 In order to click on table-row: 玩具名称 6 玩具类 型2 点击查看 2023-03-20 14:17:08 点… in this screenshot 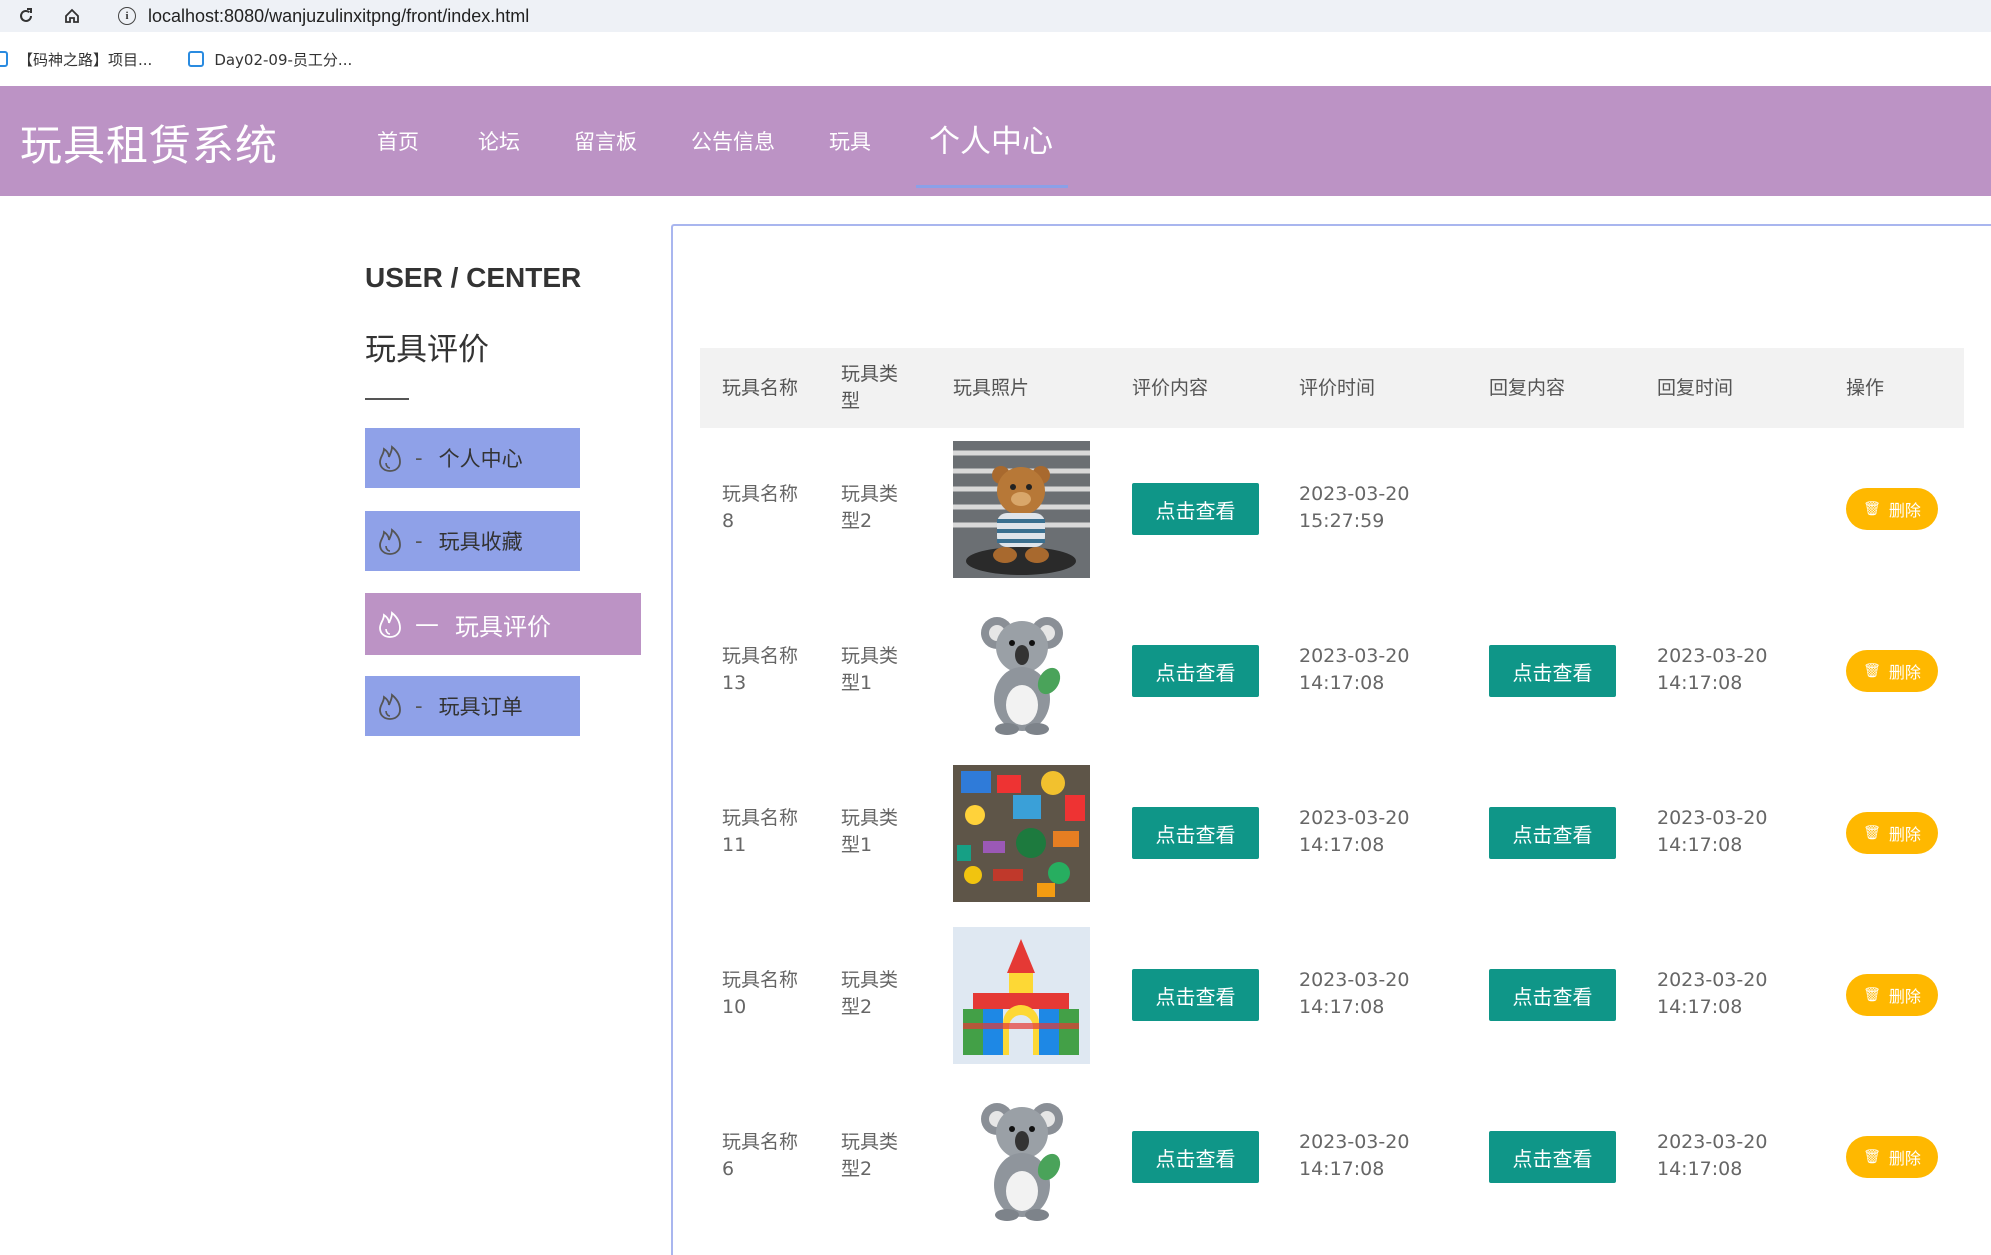, I will do `click(1332, 1157)`.